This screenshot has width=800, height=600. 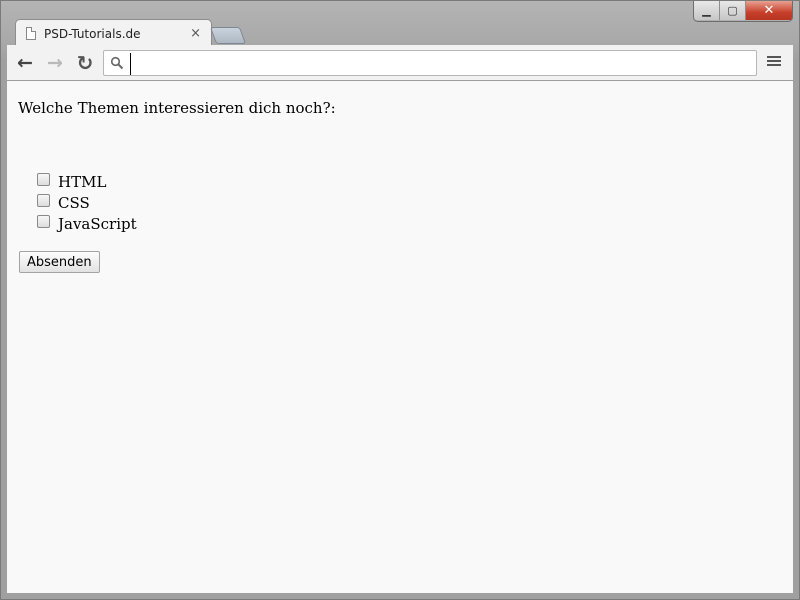 What do you see at coordinates (769, 10) in the screenshot?
I see `close-window-button: ✕` at bounding box center [769, 10].